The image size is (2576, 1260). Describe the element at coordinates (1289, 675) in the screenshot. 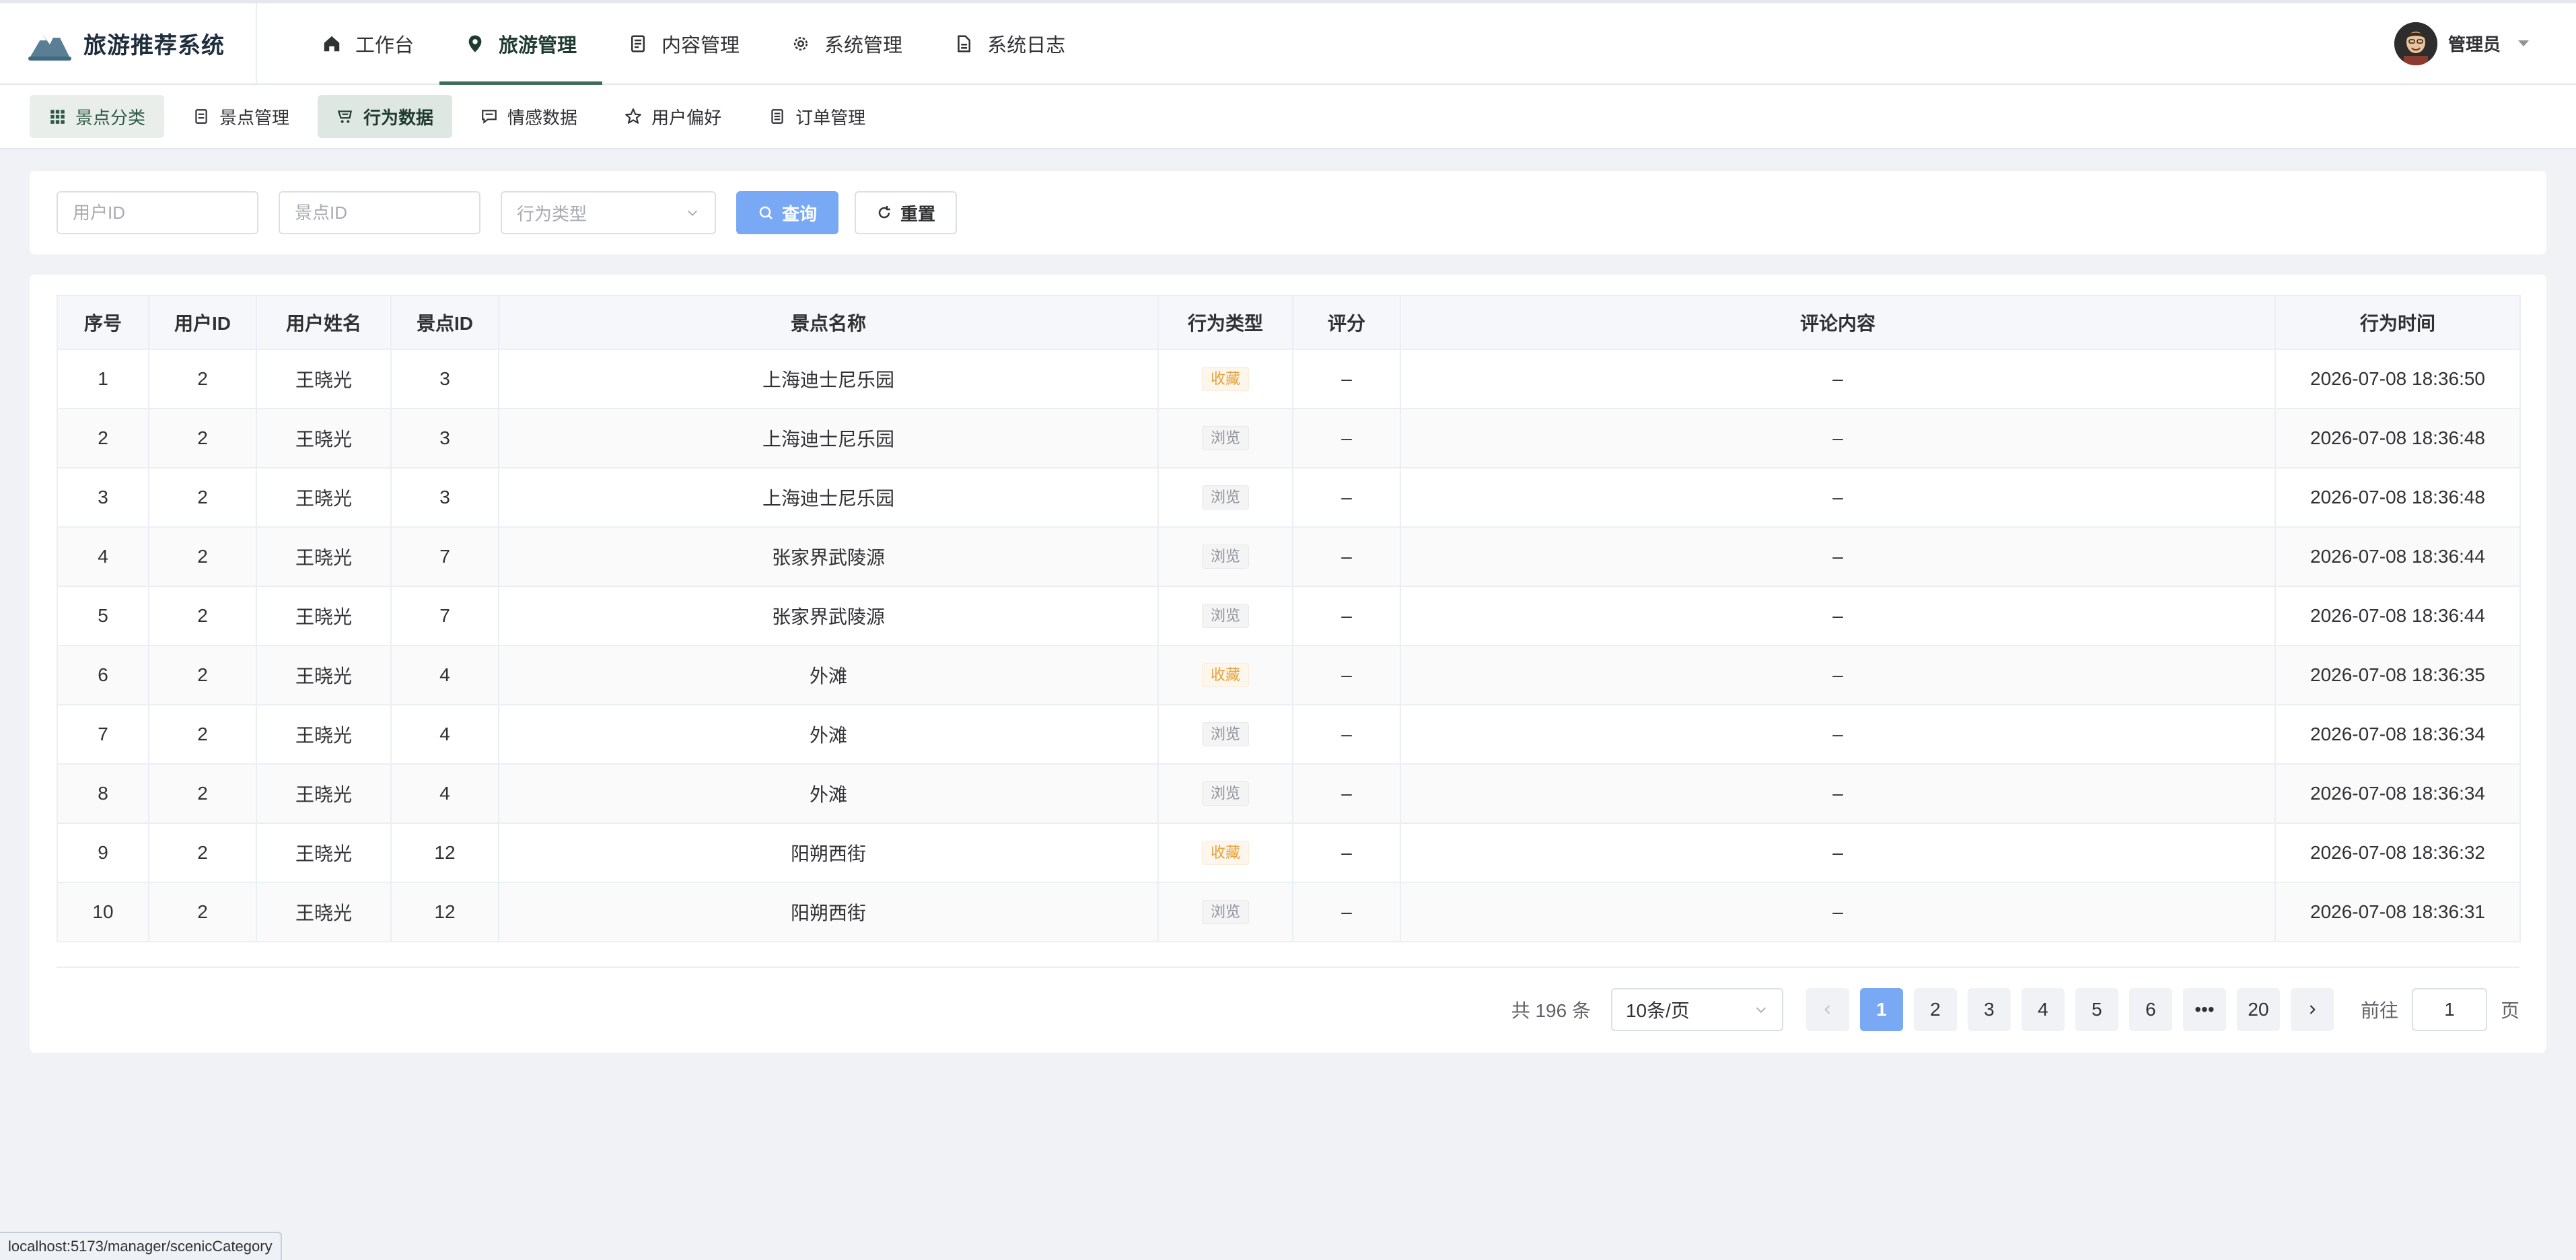

I see `table-row: 6 2 王晓光 4 外滩 收藏 – – 2026-07-08 18:36:35` at that location.